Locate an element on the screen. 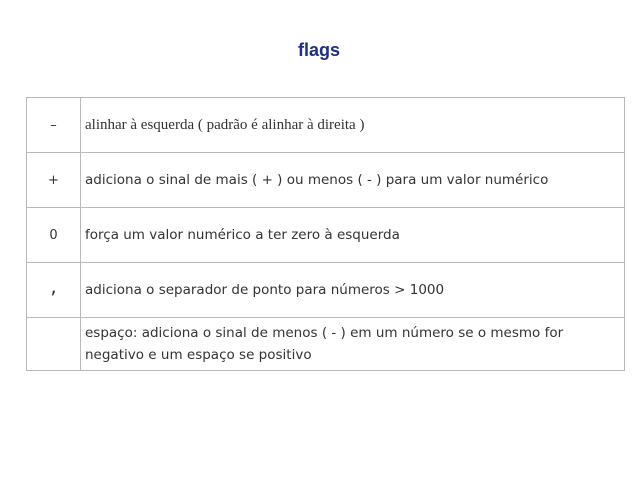 This screenshot has width=638, height=479. flag-cell: – is located at coordinates (53, 125).